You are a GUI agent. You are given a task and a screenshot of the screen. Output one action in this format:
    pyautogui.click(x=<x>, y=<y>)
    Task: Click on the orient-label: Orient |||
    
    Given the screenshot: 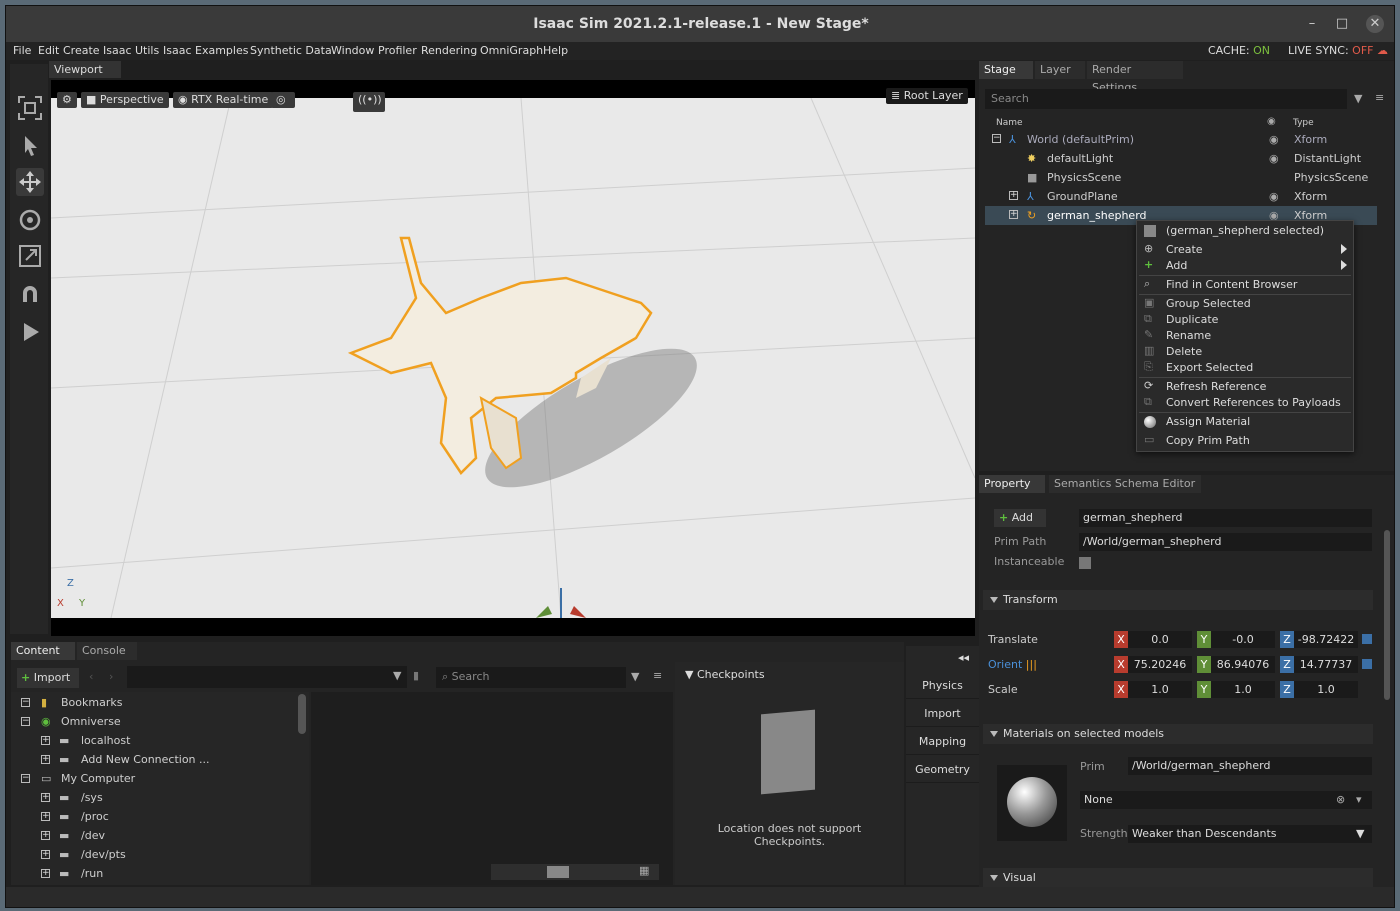 What is the action you would take?
    pyautogui.click(x=1012, y=664)
    